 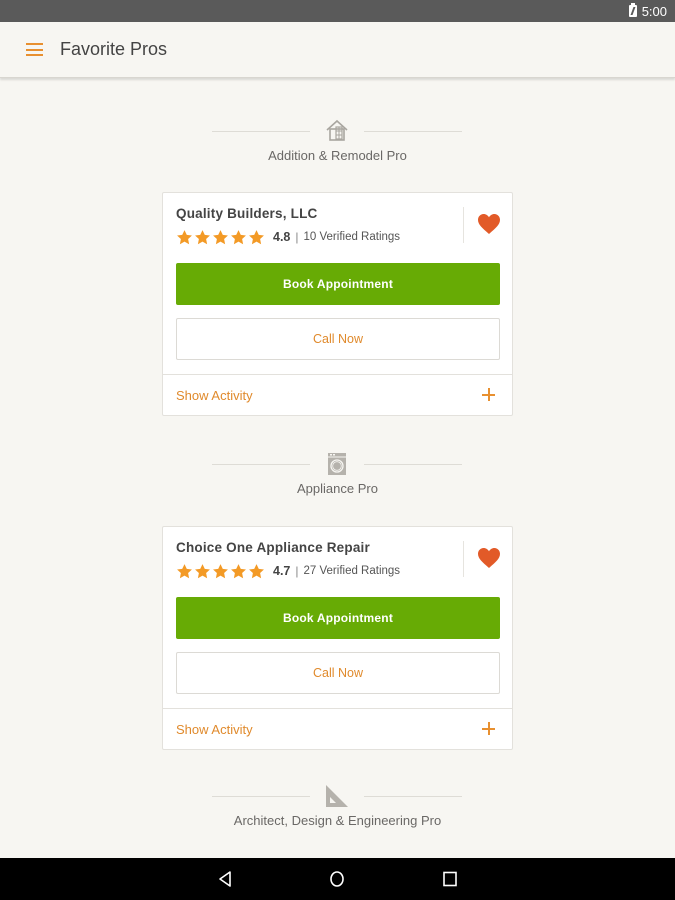 I want to click on pro-name: Quality Builders, LLC, so click(x=246, y=213).